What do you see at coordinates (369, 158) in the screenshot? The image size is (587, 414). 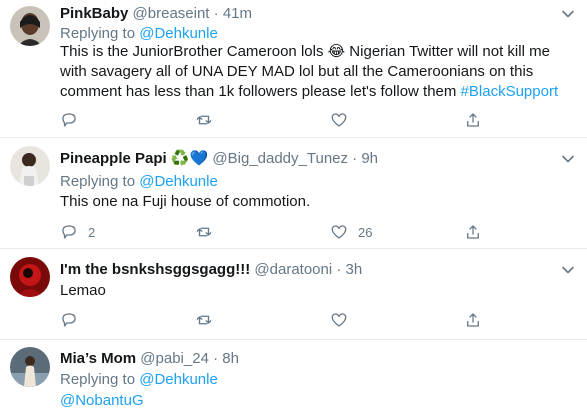 I see `timestamp: 9h` at bounding box center [369, 158].